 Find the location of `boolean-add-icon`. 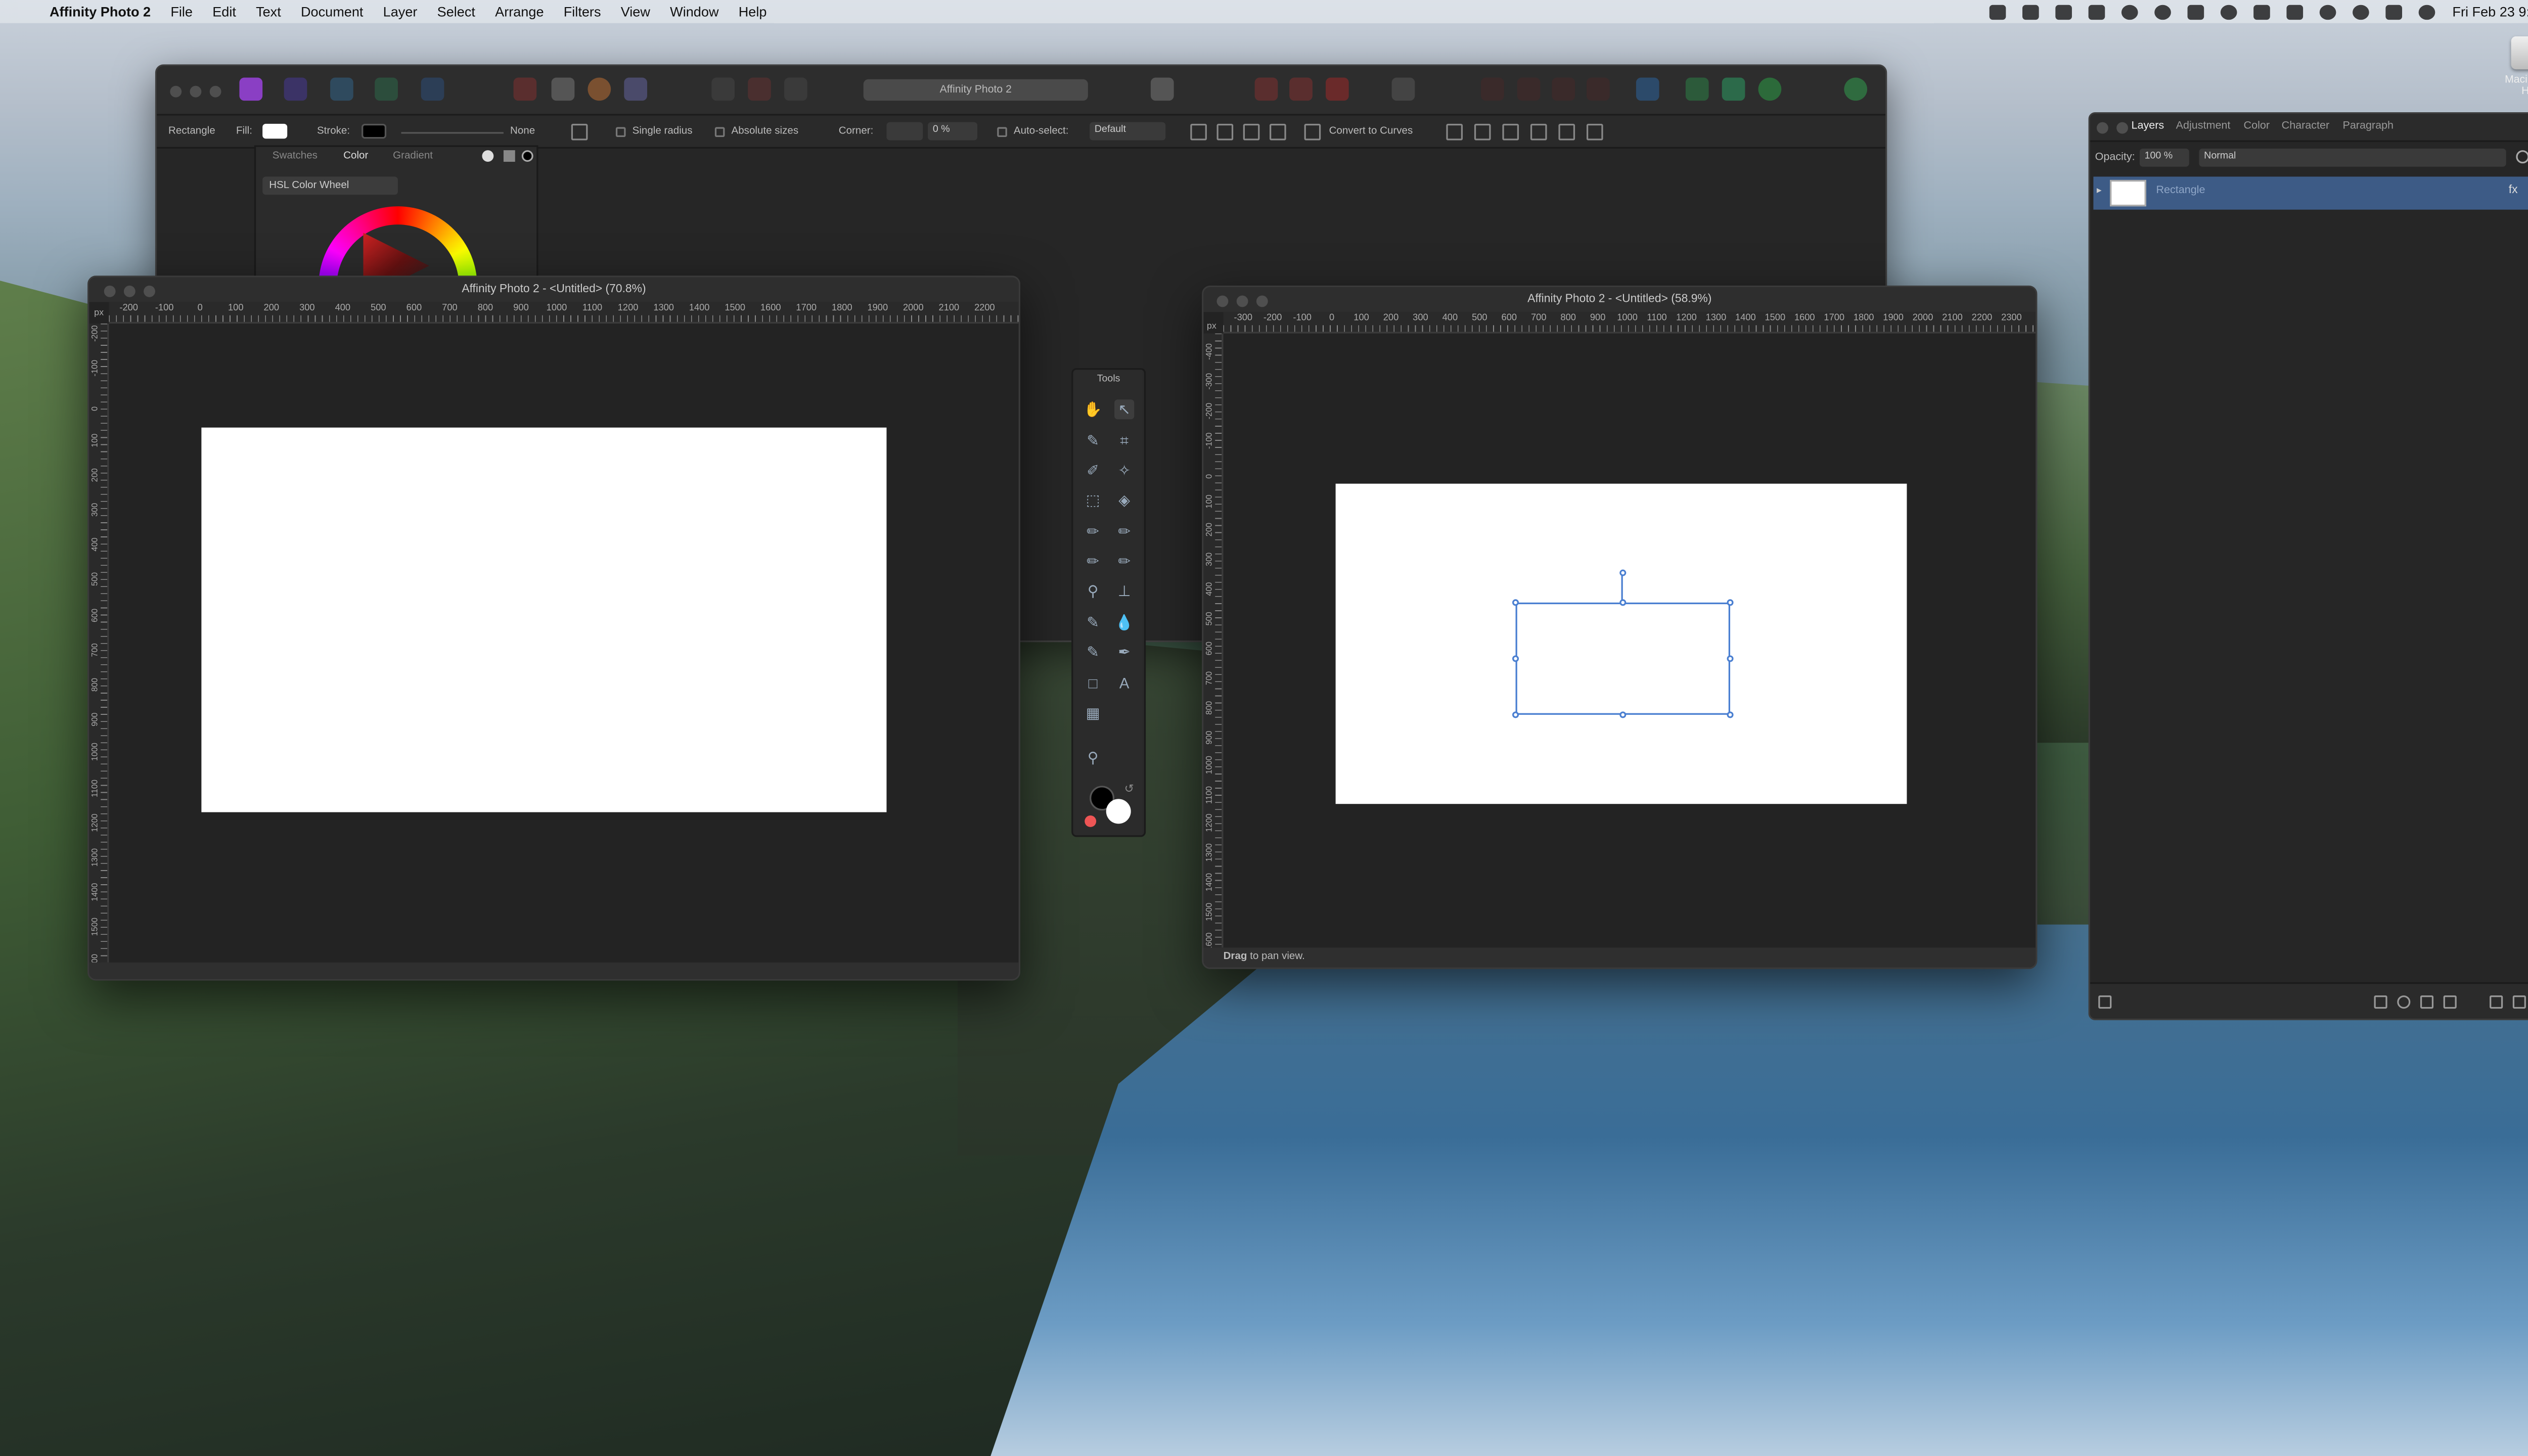

boolean-add-icon is located at coordinates (1492, 89).